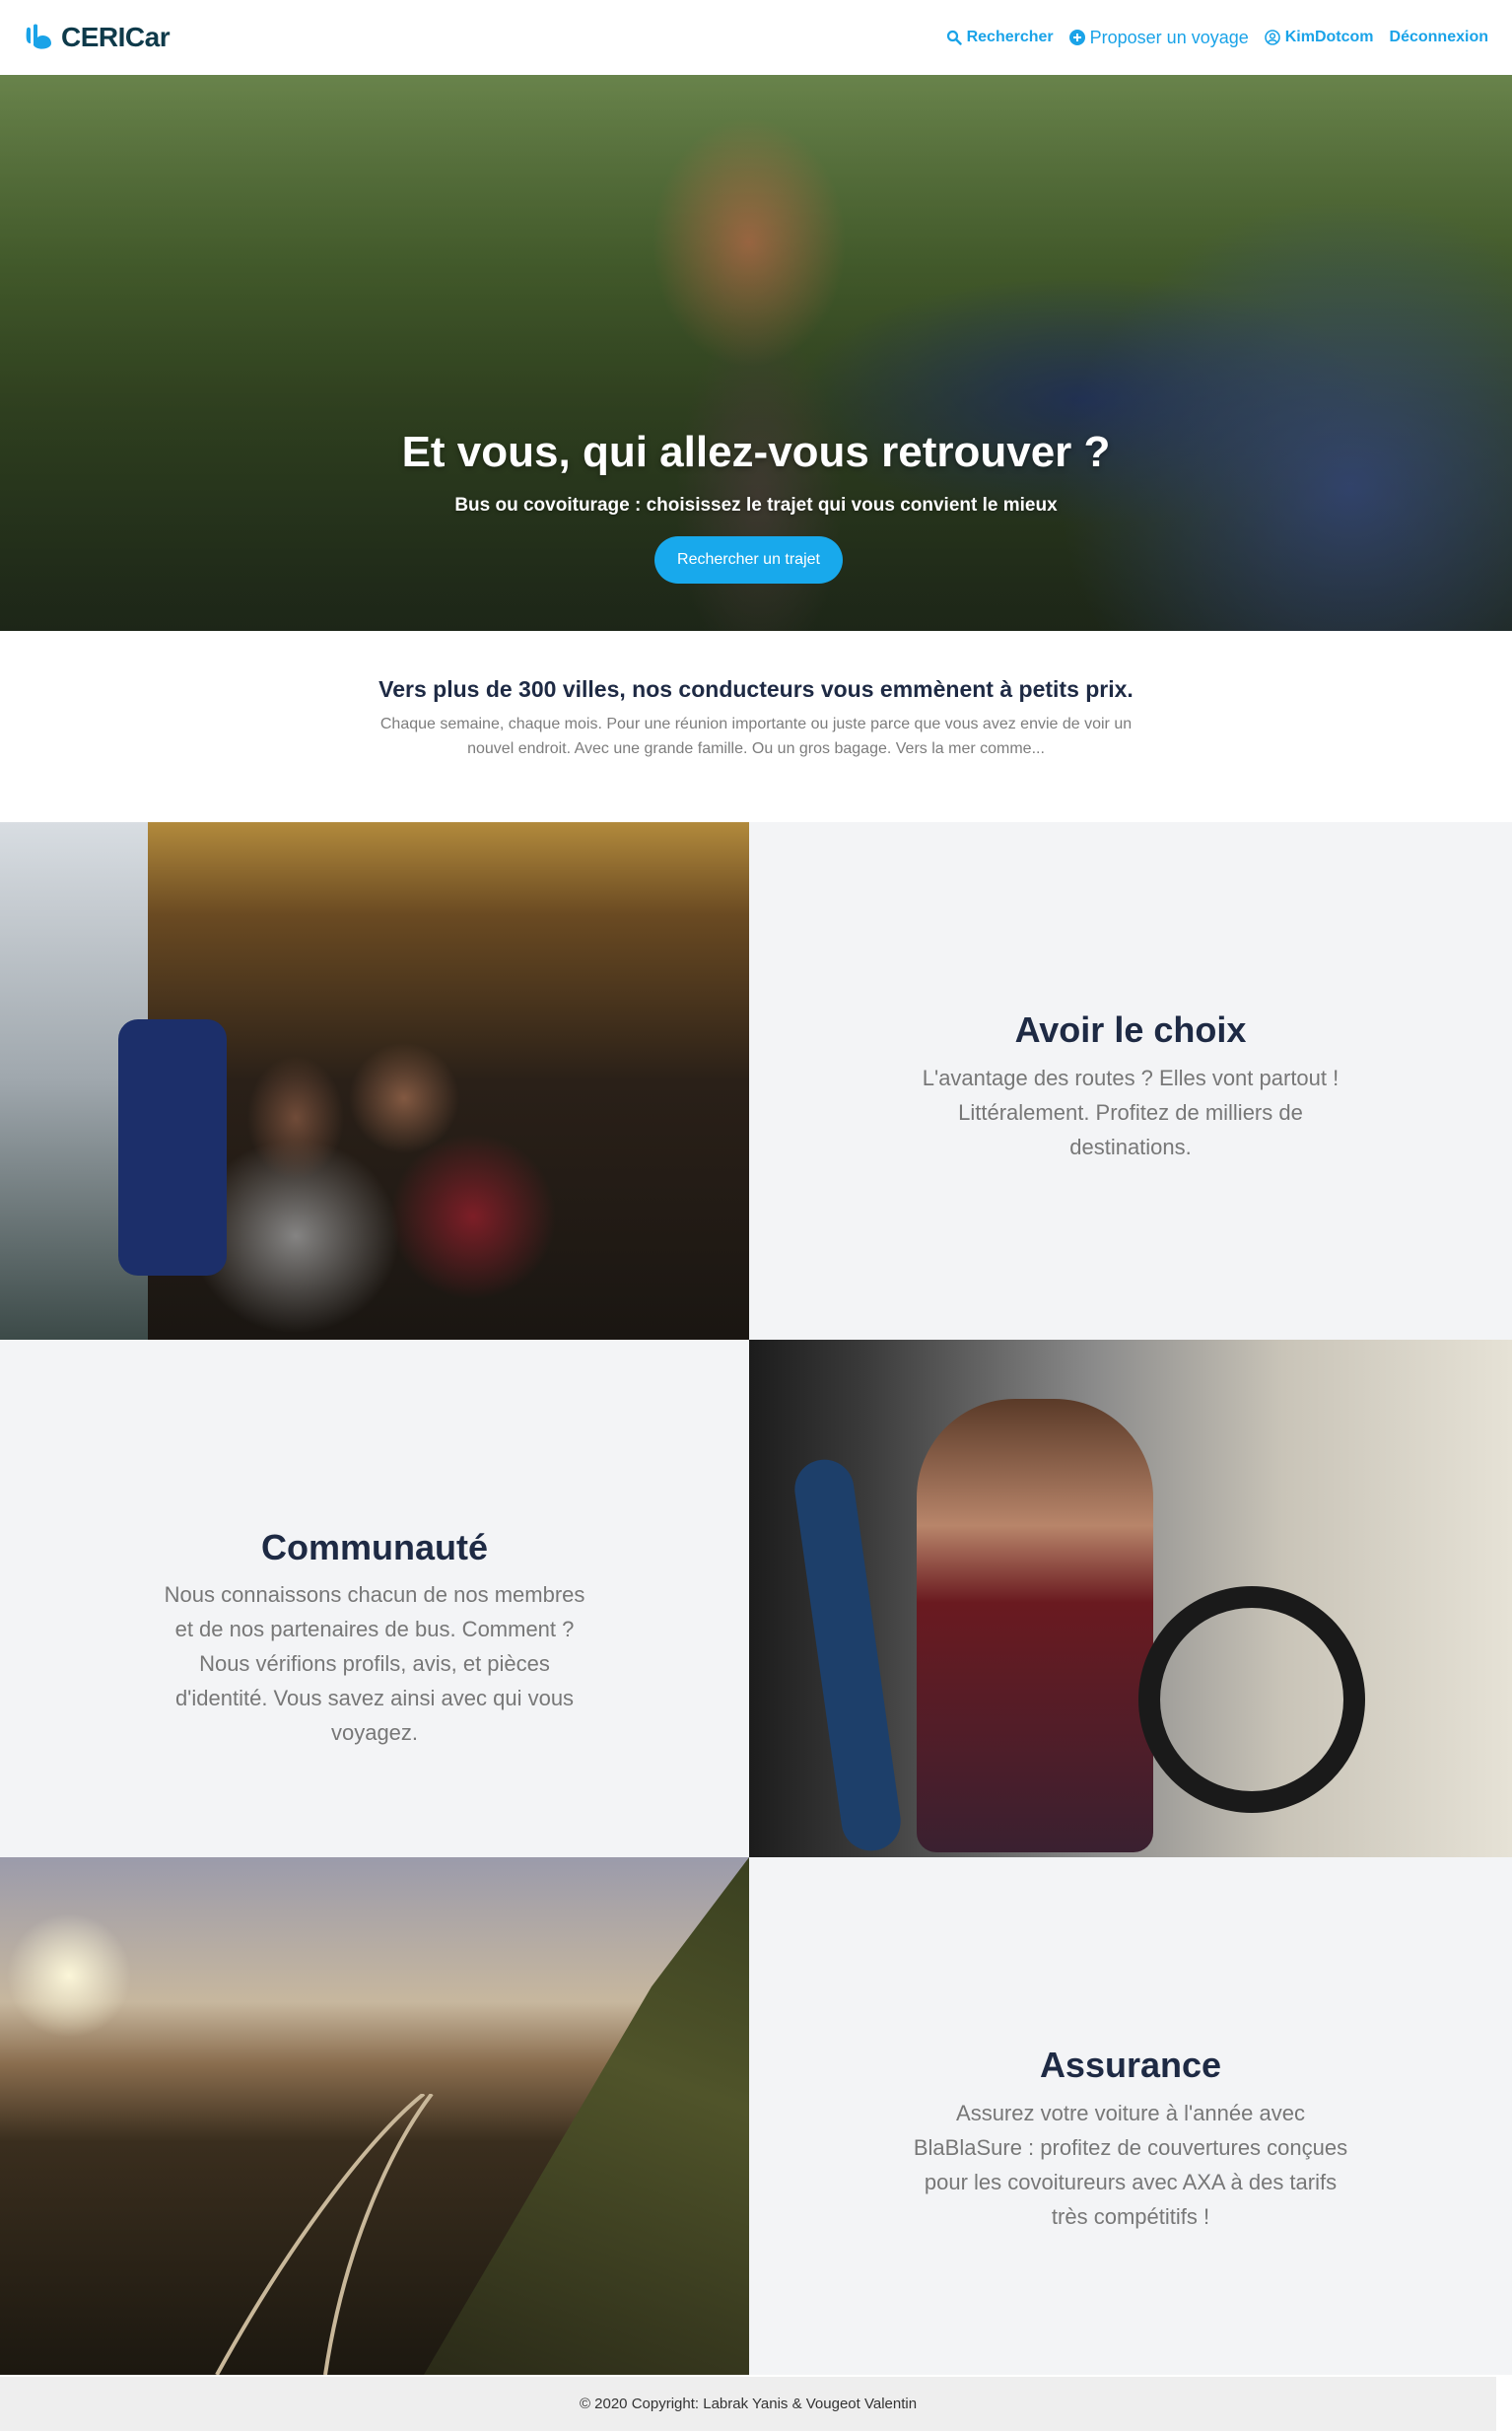 The height and width of the screenshot is (2431, 1512). I want to click on hero-title: Et vous, qui allez-vous retrouver ?, so click(756, 452).